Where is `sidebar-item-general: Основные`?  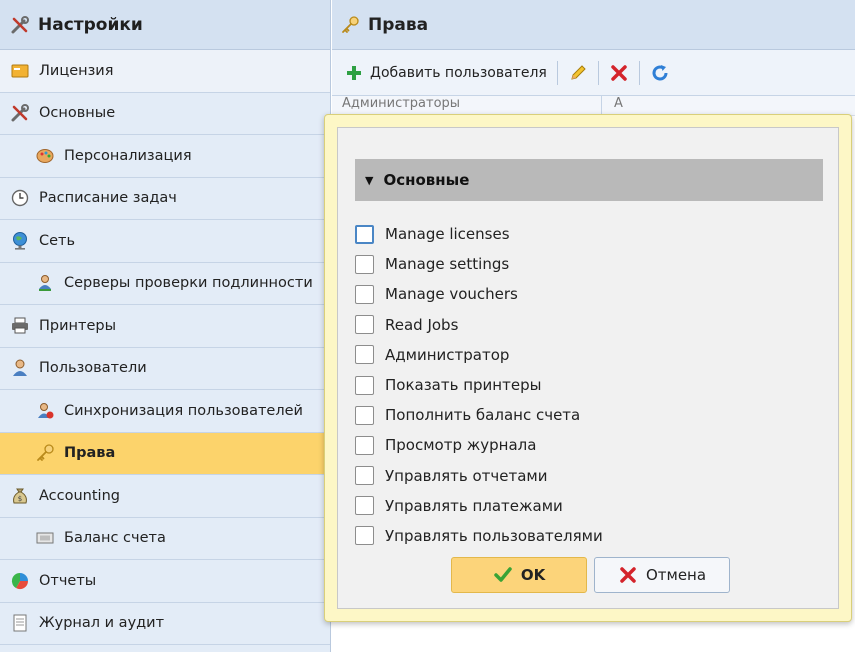 sidebar-item-general: Основные is located at coordinates (165, 114).